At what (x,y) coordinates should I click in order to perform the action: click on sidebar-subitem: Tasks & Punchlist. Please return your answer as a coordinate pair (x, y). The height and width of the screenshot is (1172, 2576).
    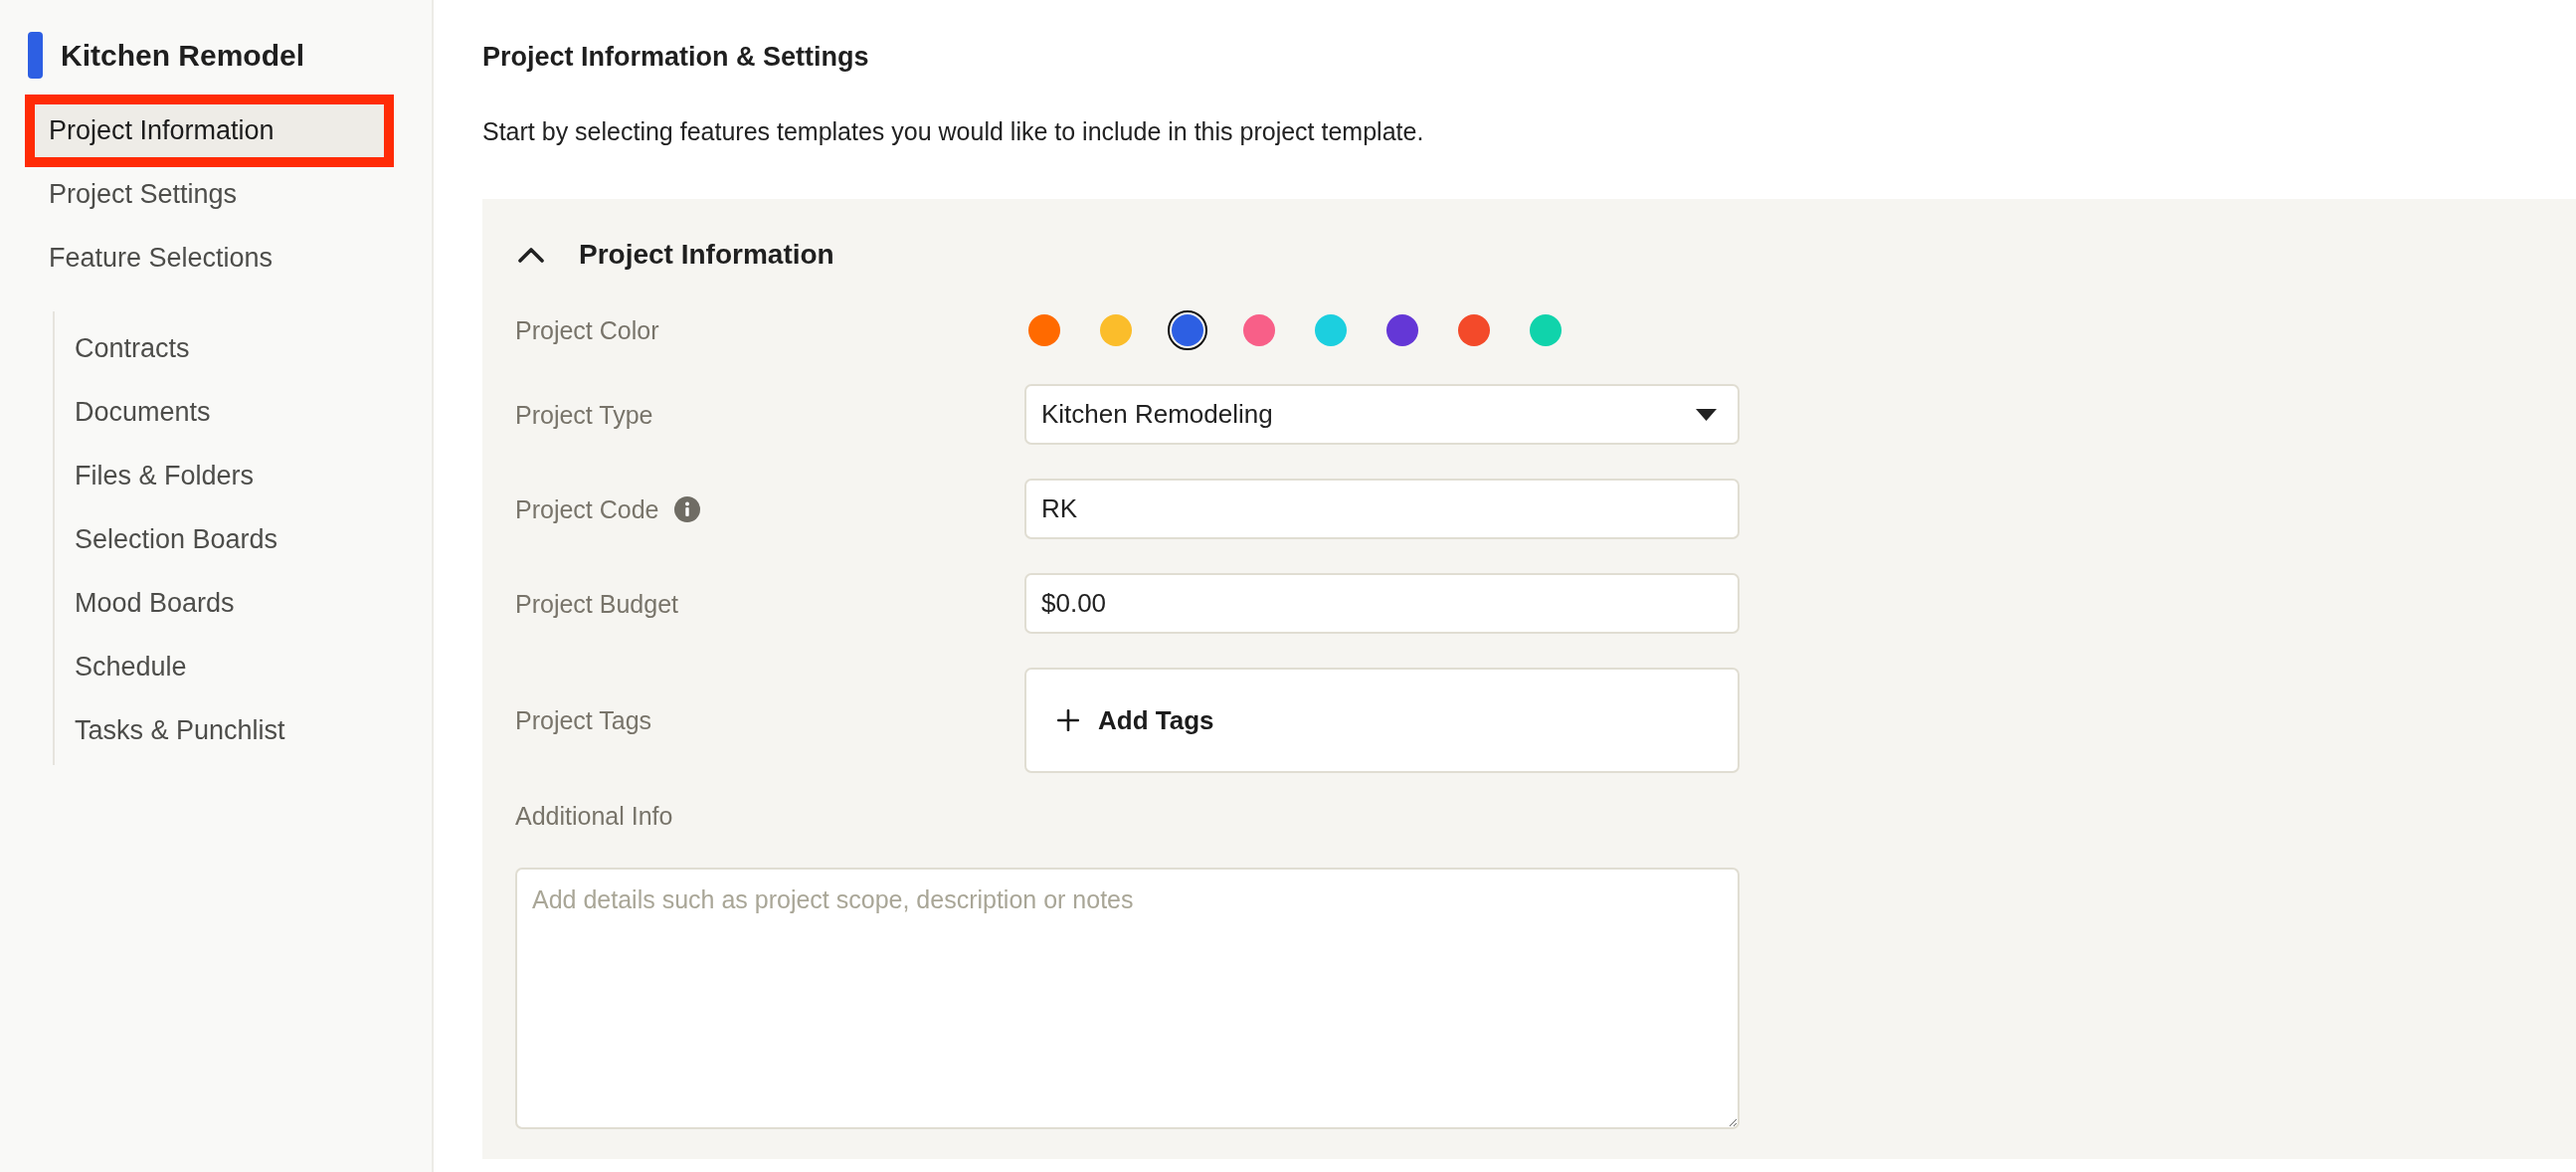
    Looking at the image, I should click on (223, 730).